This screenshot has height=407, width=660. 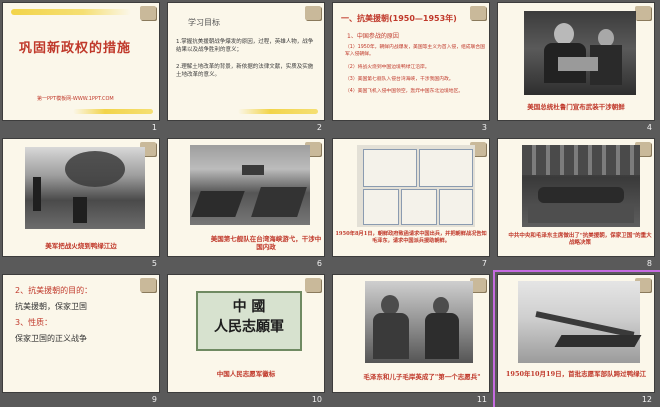 I want to click on slide-5-canvas: 美军把战火烧到鸭绿江边, so click(x=81, y=197).